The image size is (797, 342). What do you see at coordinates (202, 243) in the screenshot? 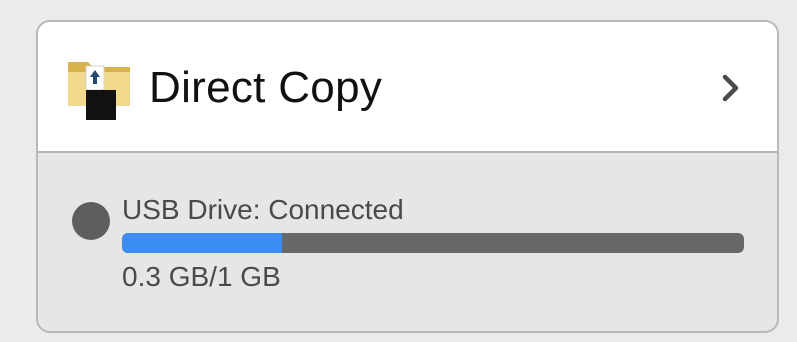
I see `storage-progress-fill` at bounding box center [202, 243].